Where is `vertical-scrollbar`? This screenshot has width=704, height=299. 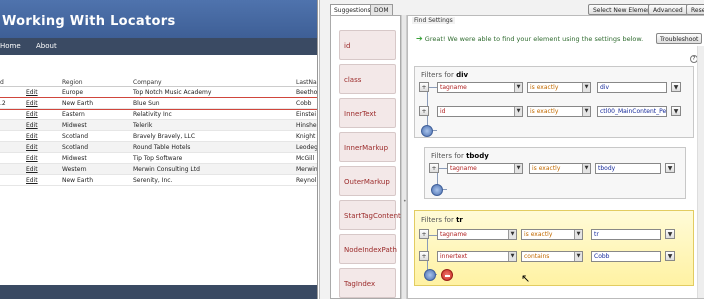 vertical-scrollbar is located at coordinates (700, 172).